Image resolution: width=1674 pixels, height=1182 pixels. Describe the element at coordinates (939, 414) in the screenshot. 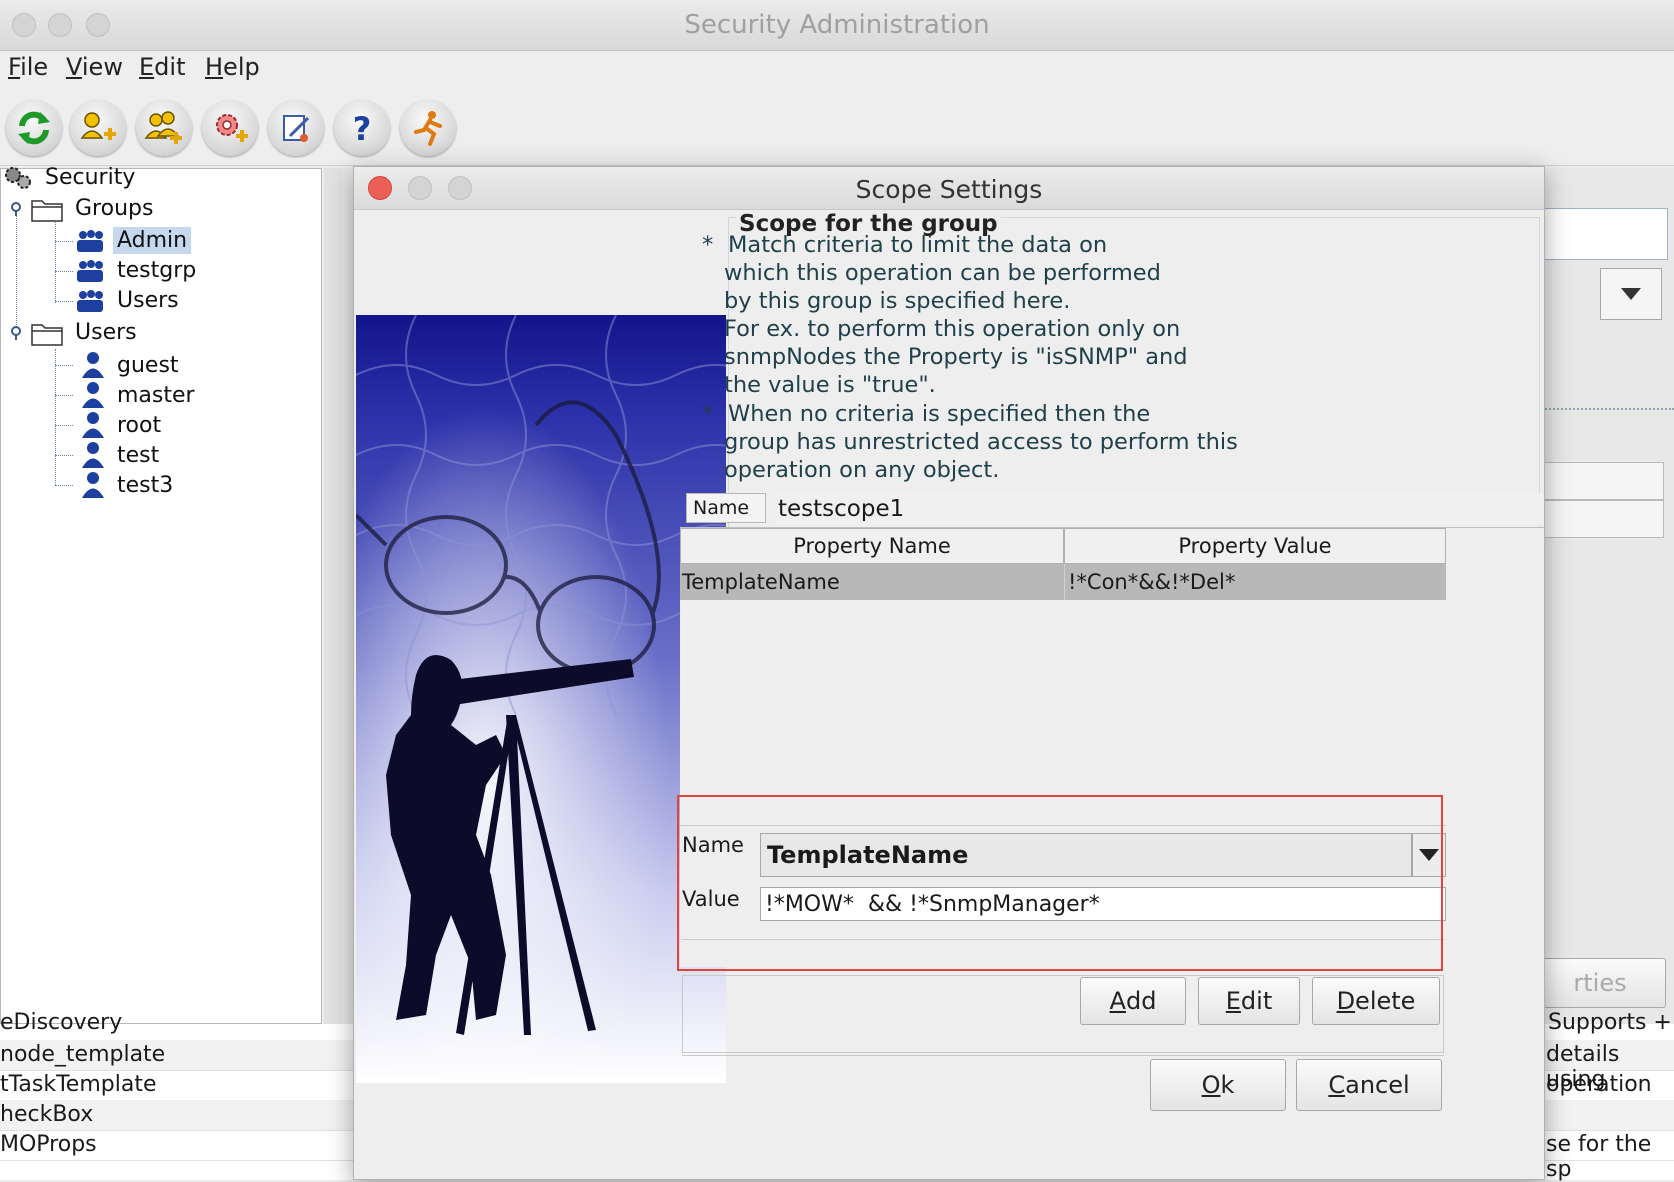

I see `info-line: When no criteria is specified then the` at that location.